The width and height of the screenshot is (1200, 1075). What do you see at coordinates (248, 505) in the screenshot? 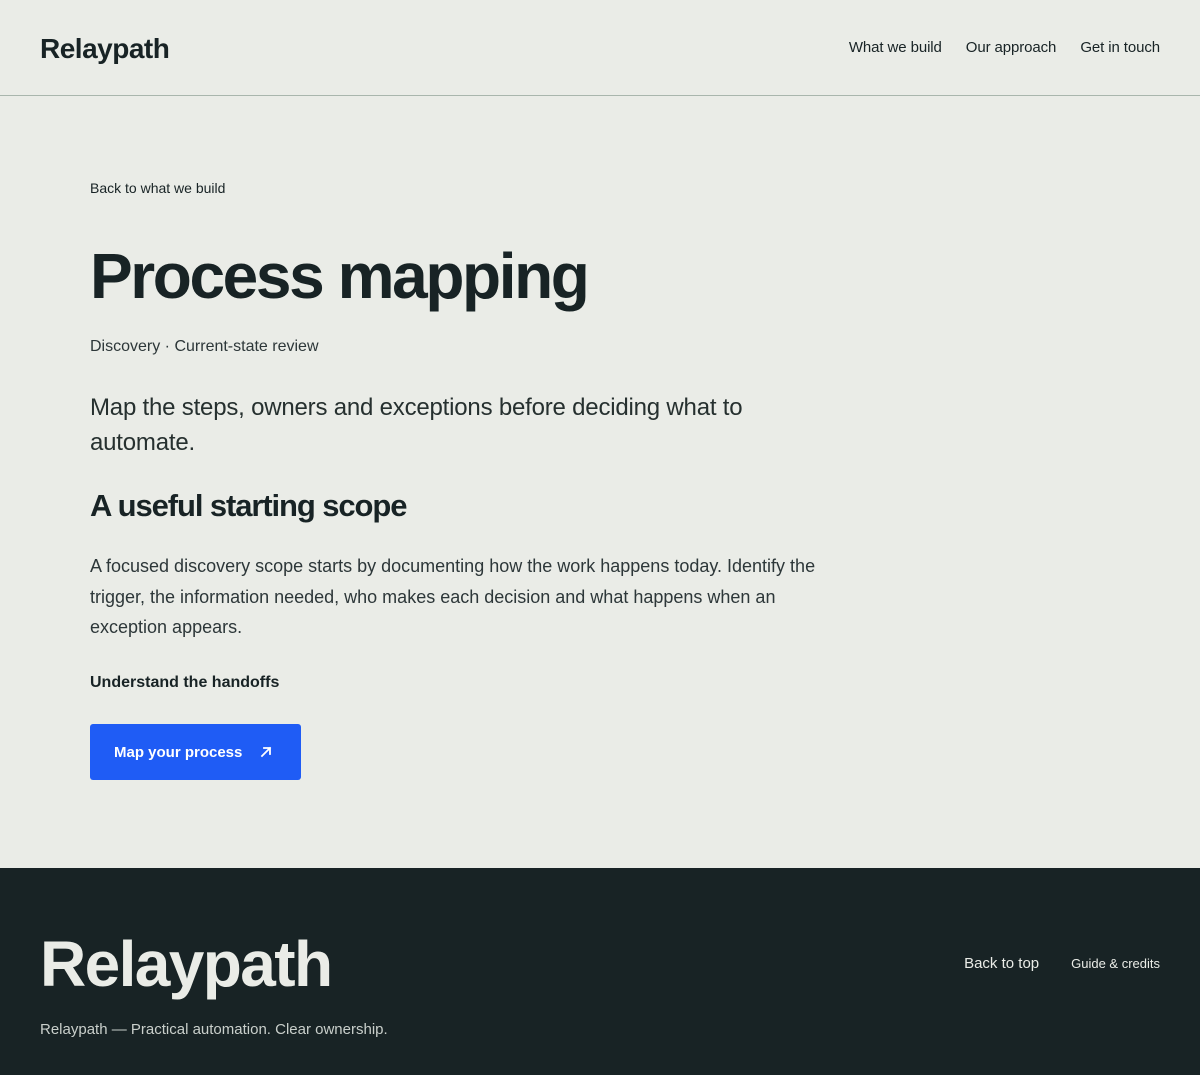
I see `section-heading: A useful starting scope` at bounding box center [248, 505].